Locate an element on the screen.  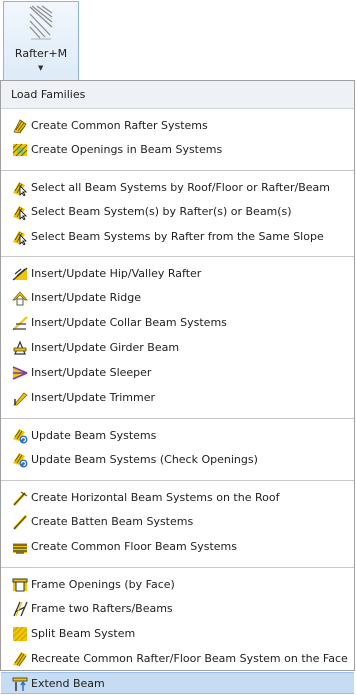
floor-beam-icon is located at coordinates (20, 547).